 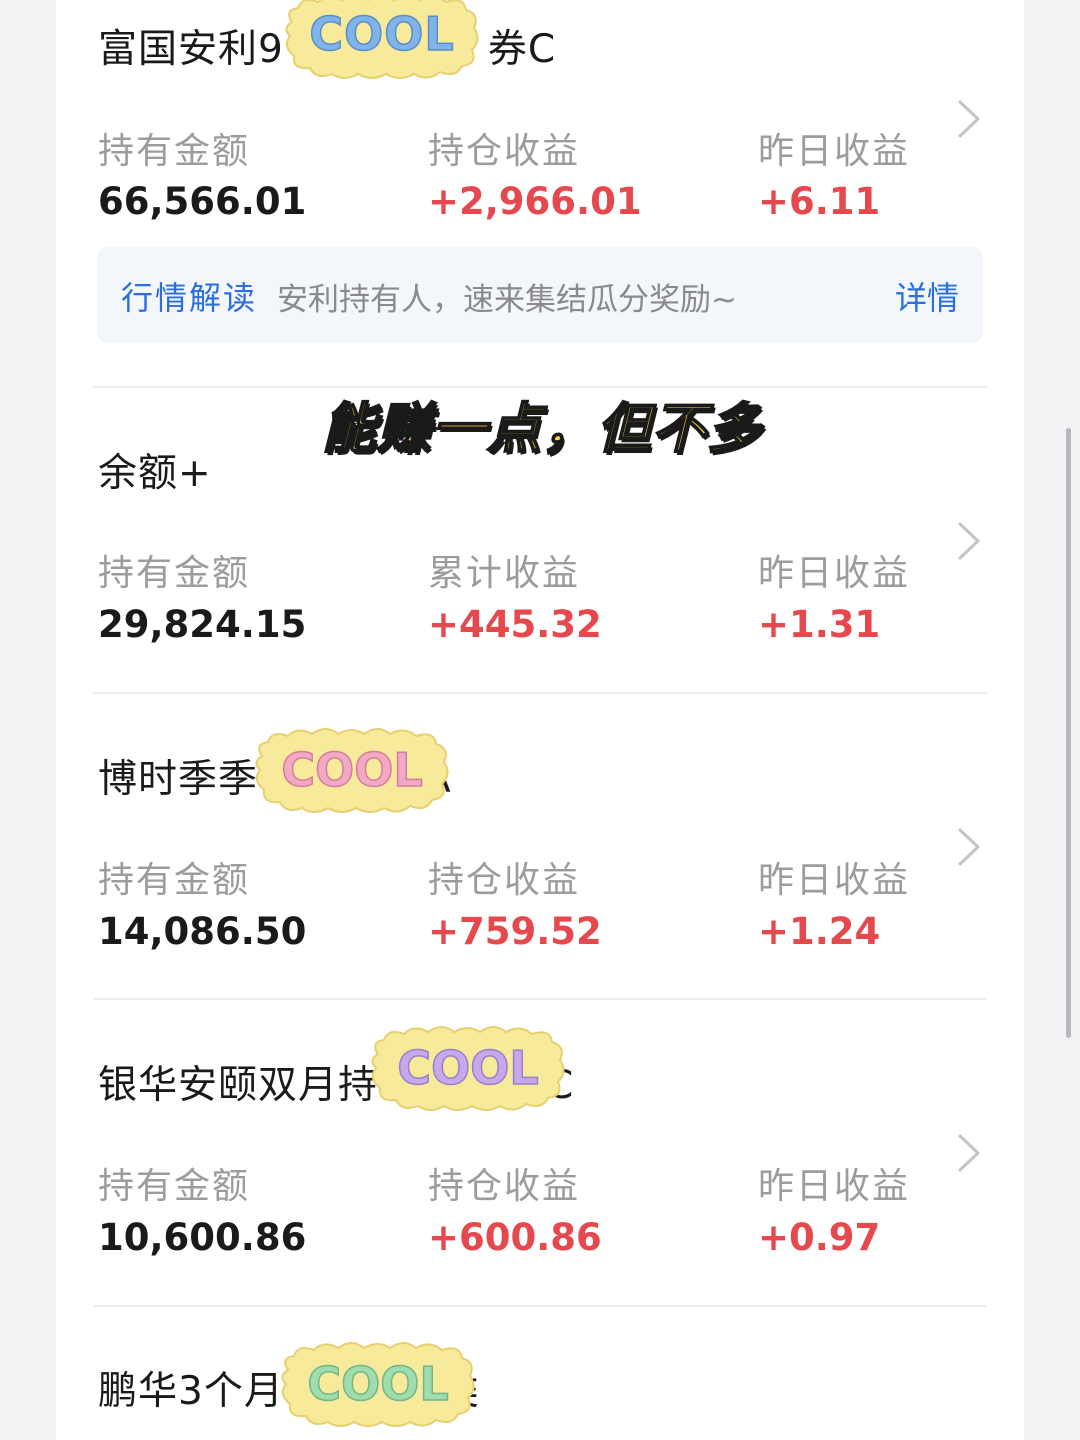 I want to click on market-insight-banner: 行情解读 安利持有人，速来集结瓜分奖励~ 详情, so click(x=540, y=295).